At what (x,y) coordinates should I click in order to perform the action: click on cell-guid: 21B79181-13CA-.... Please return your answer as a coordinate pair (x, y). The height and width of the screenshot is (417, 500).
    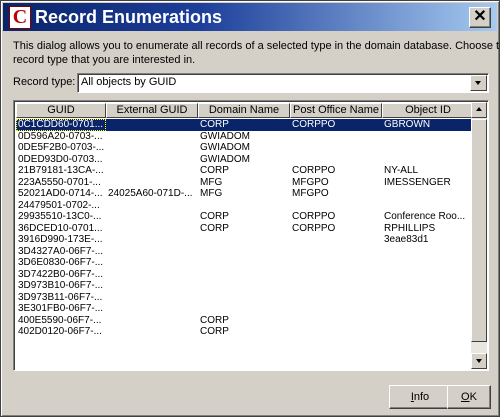
    Looking at the image, I should click on (61, 170).